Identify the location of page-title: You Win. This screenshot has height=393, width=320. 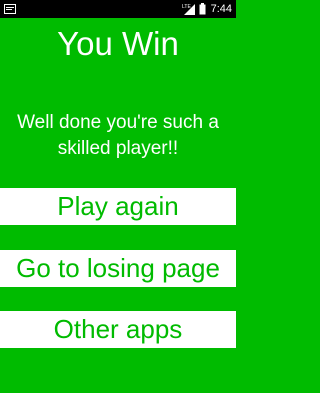
(118, 43).